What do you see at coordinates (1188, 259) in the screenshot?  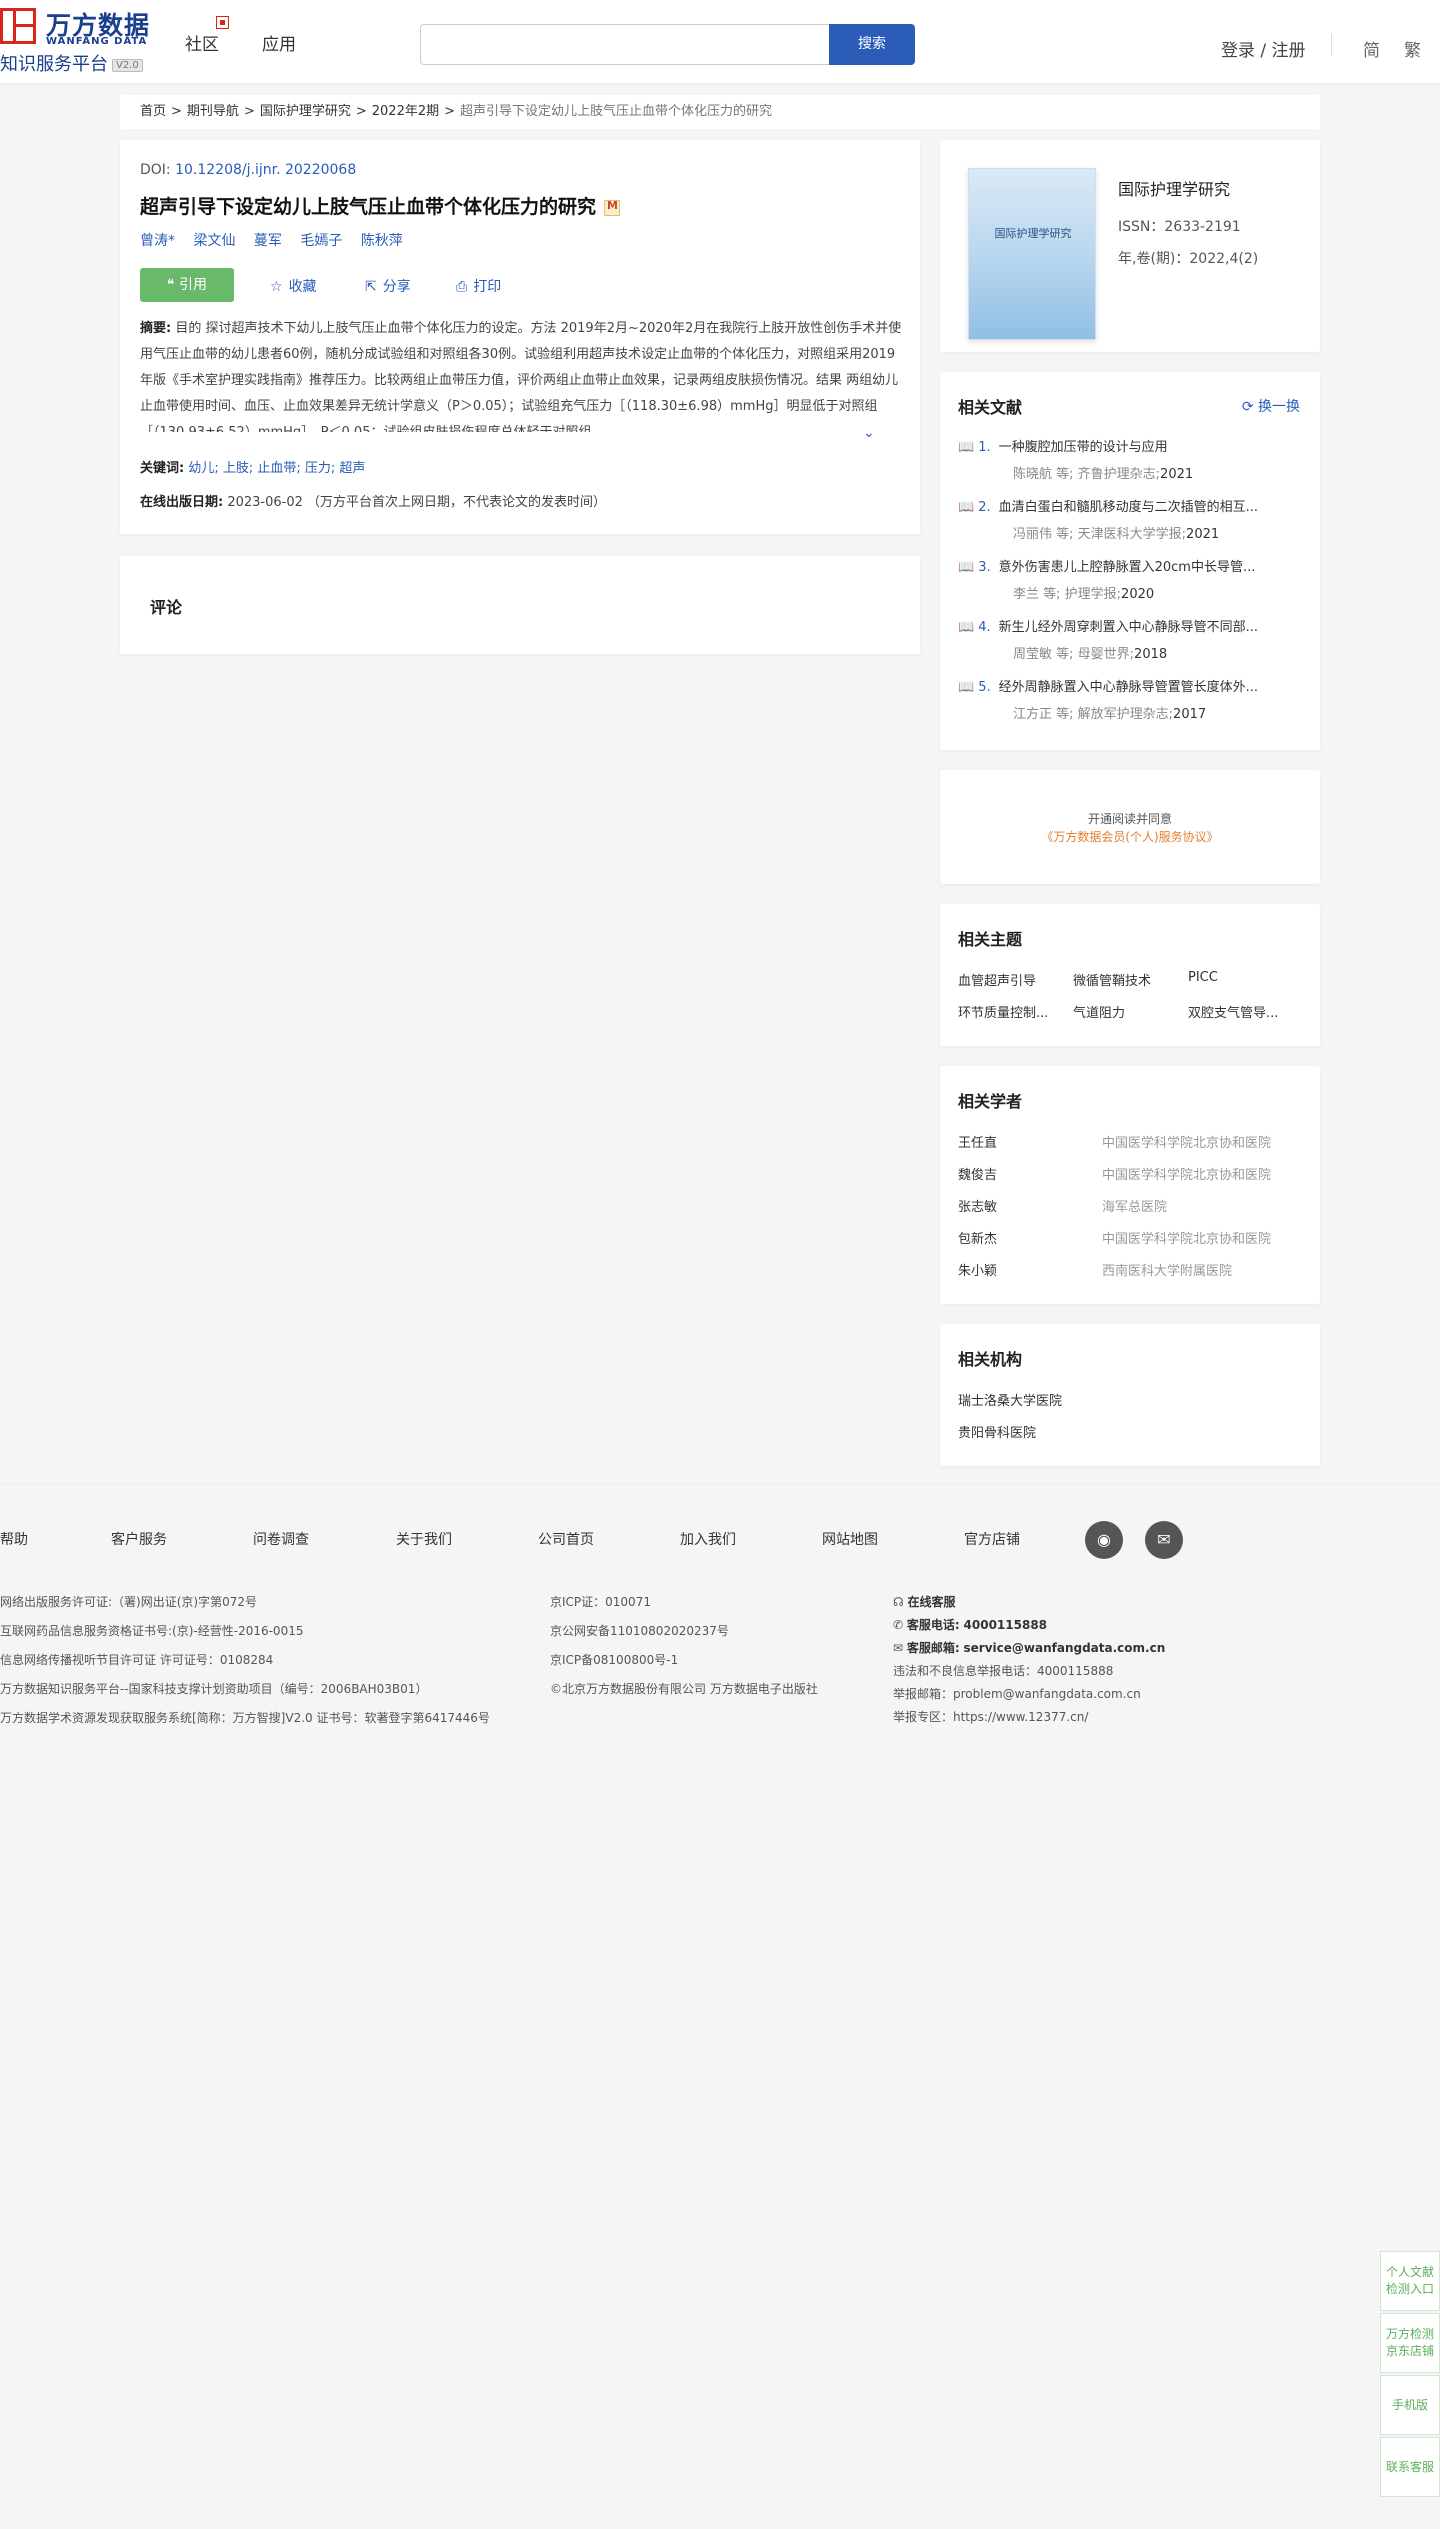 I see `journal-volume: 年,卷(期)：2022,4(2)` at bounding box center [1188, 259].